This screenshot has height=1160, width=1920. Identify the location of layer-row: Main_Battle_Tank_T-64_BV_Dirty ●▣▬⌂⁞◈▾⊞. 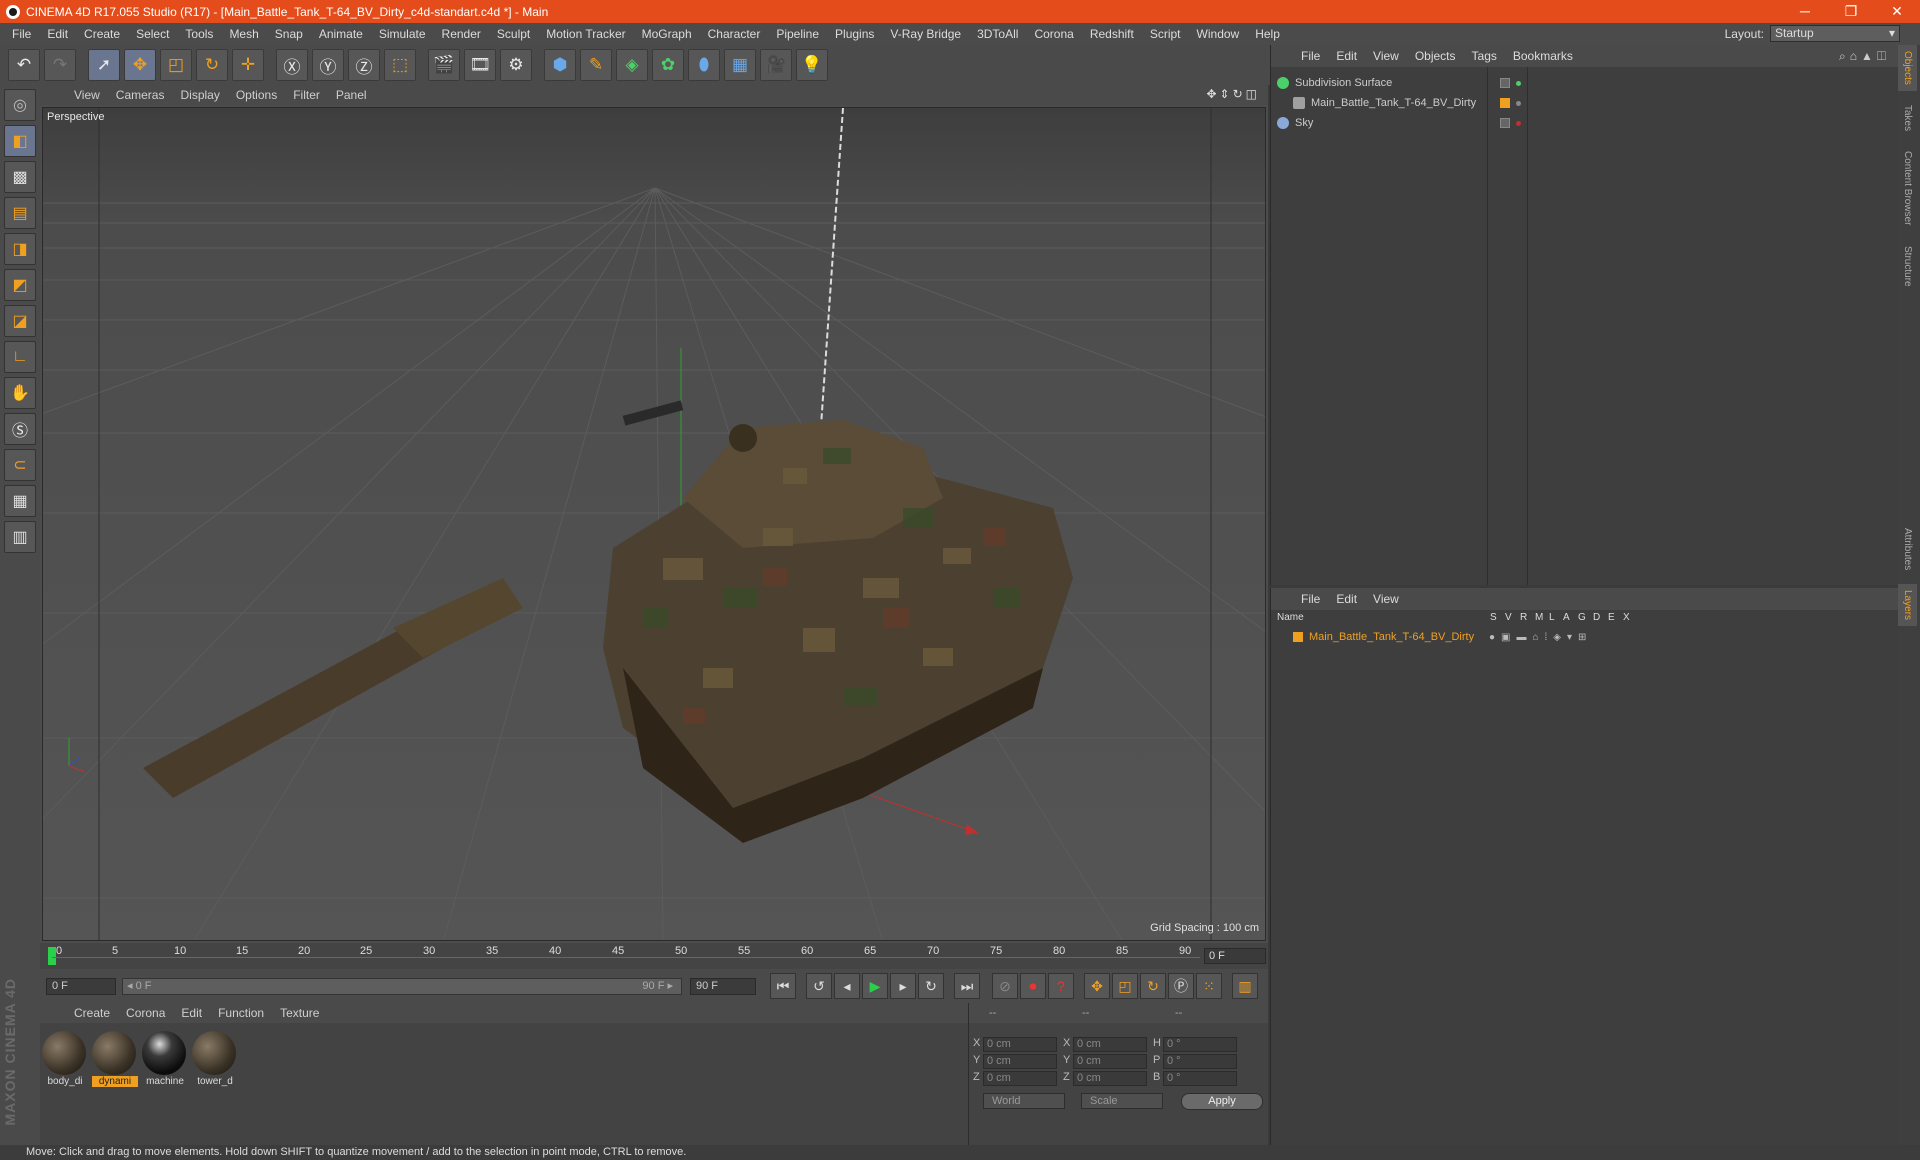
(1577, 637).